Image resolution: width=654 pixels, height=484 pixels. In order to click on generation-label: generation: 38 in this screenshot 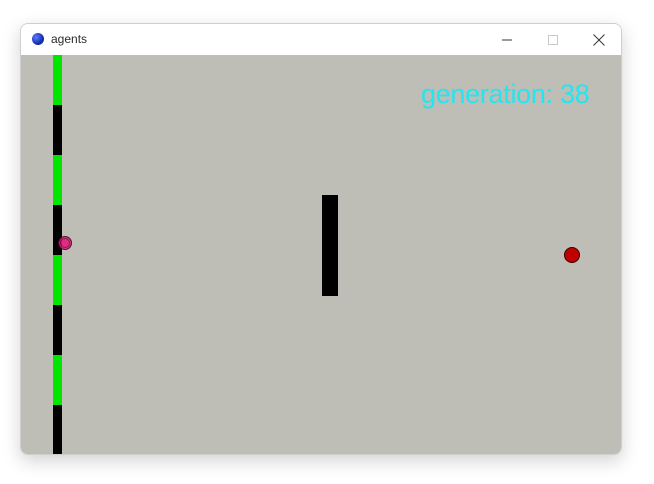, I will do `click(505, 94)`.